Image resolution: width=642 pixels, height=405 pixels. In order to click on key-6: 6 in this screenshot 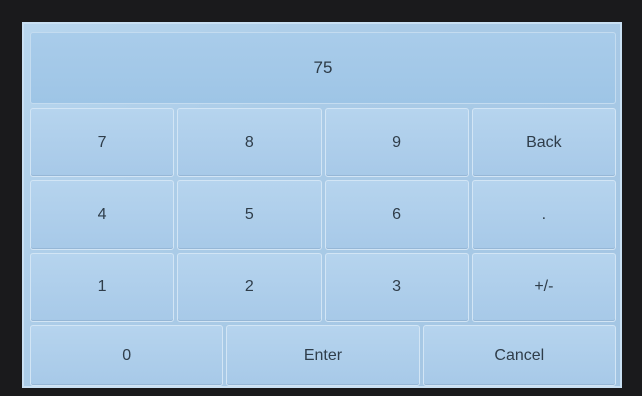, I will do `click(396, 215)`.